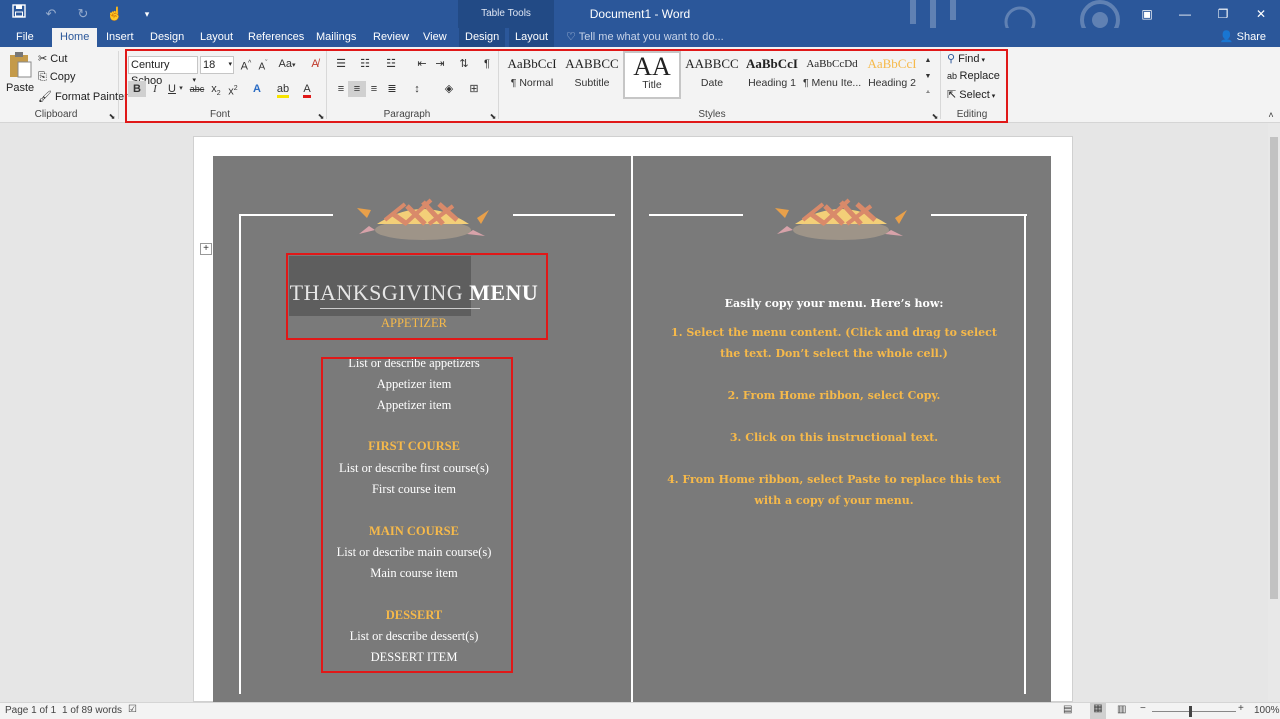  I want to click on redo-icon: ↻, so click(83, 14).